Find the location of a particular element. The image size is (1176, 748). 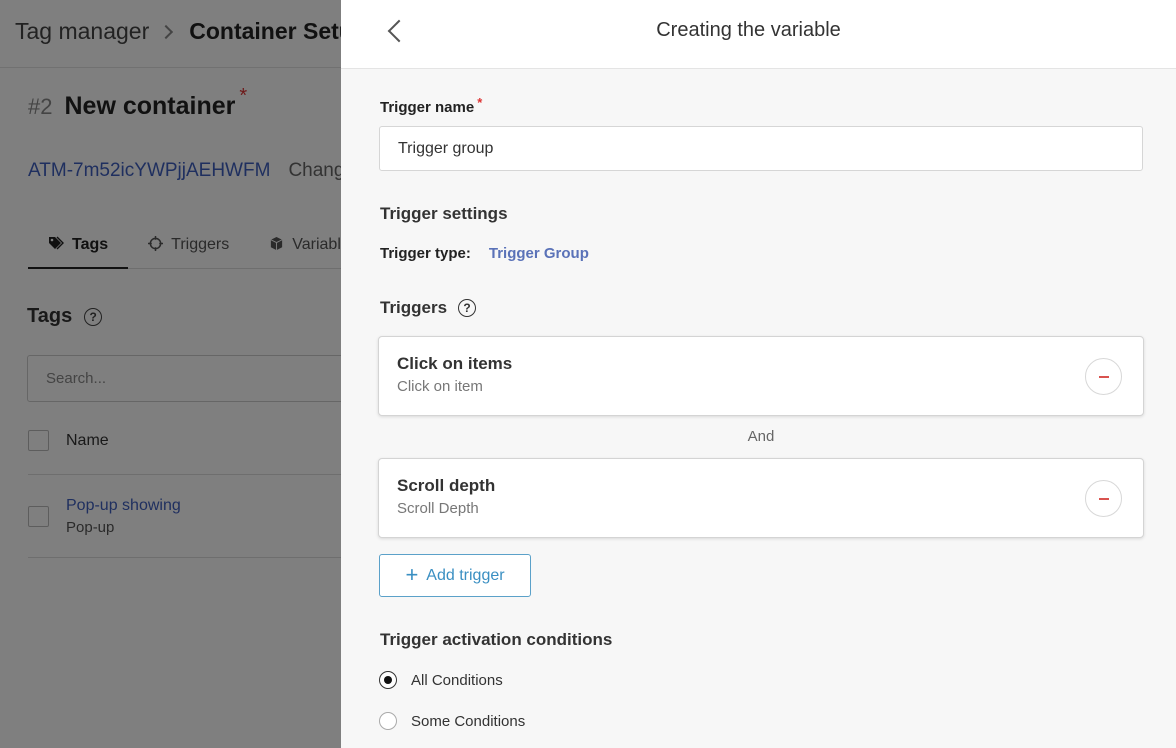

trigger-type-row: Trigger type: Trigger Group is located at coordinates (484, 253).